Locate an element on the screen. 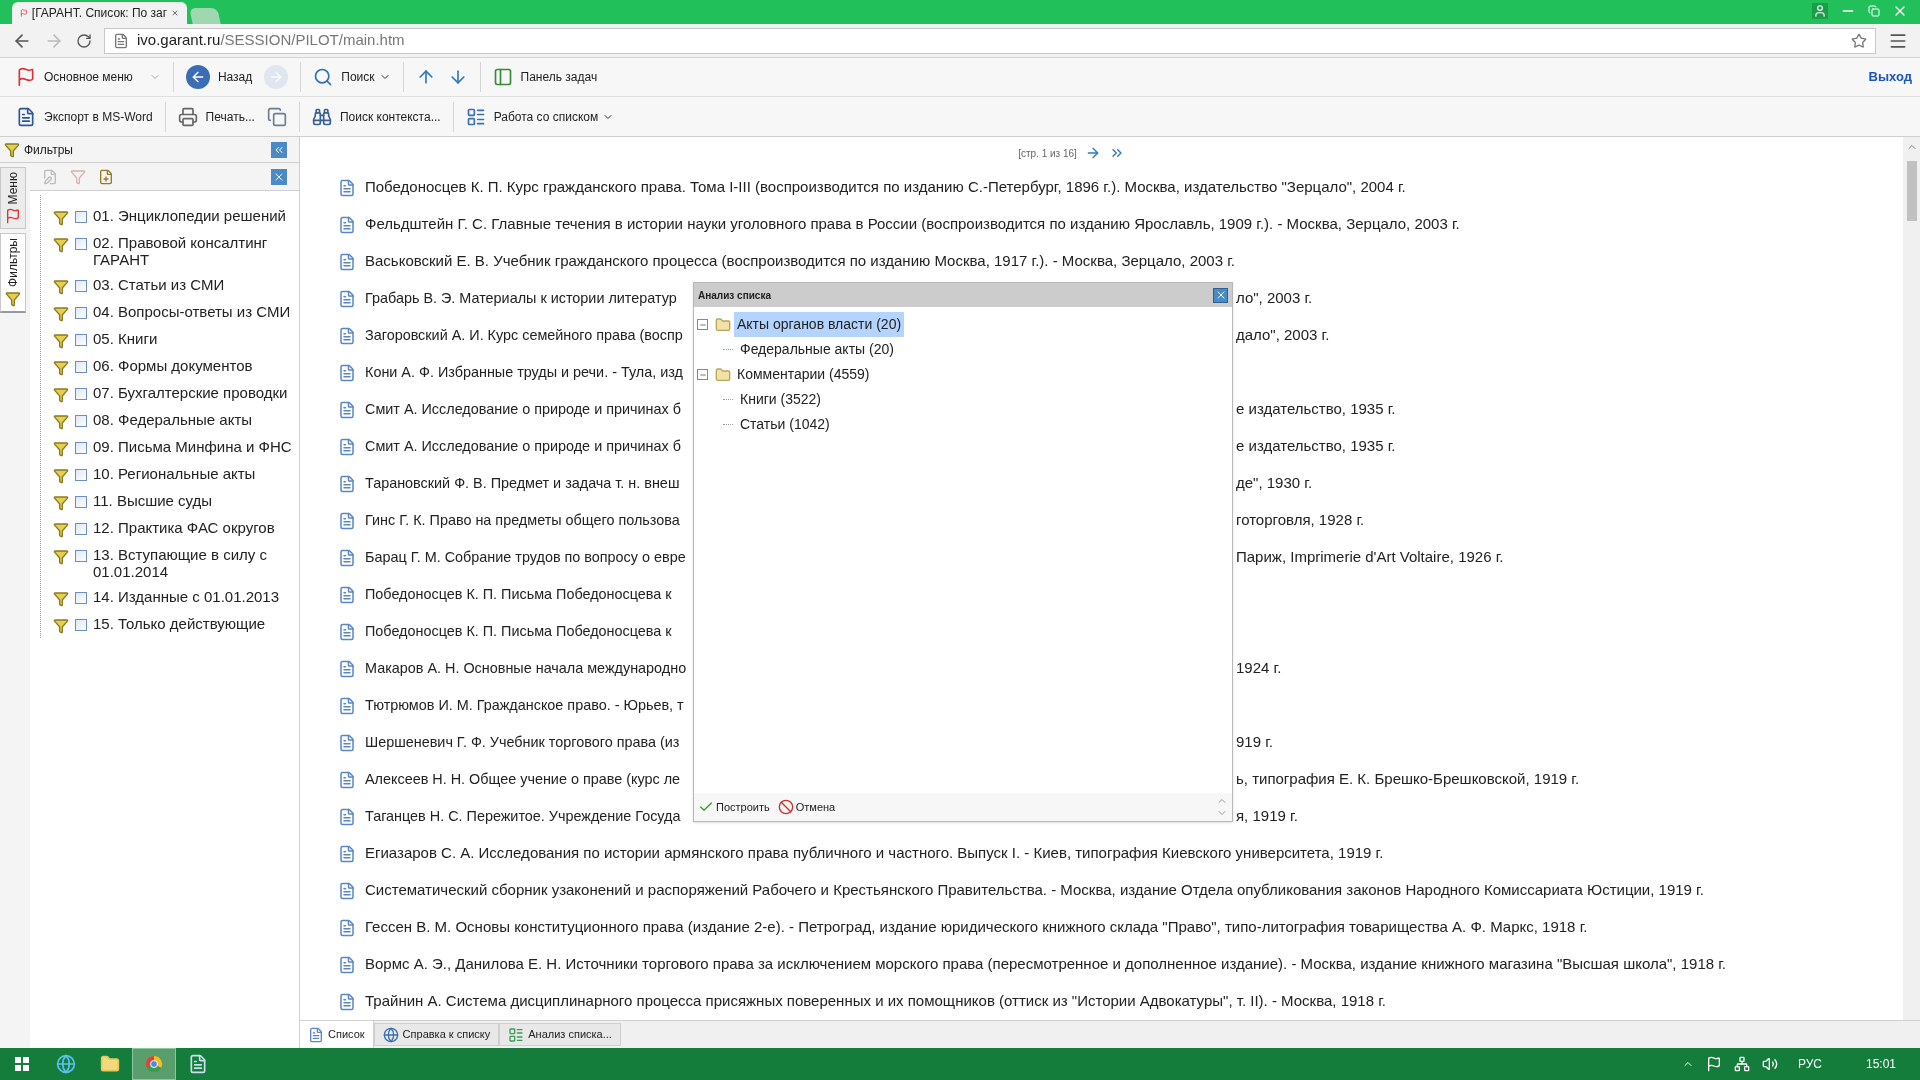 The height and width of the screenshot is (1080, 1920). document-link: Алексеев Н. Н. Общее учение о праве (курс ле is located at coordinates (523, 779).